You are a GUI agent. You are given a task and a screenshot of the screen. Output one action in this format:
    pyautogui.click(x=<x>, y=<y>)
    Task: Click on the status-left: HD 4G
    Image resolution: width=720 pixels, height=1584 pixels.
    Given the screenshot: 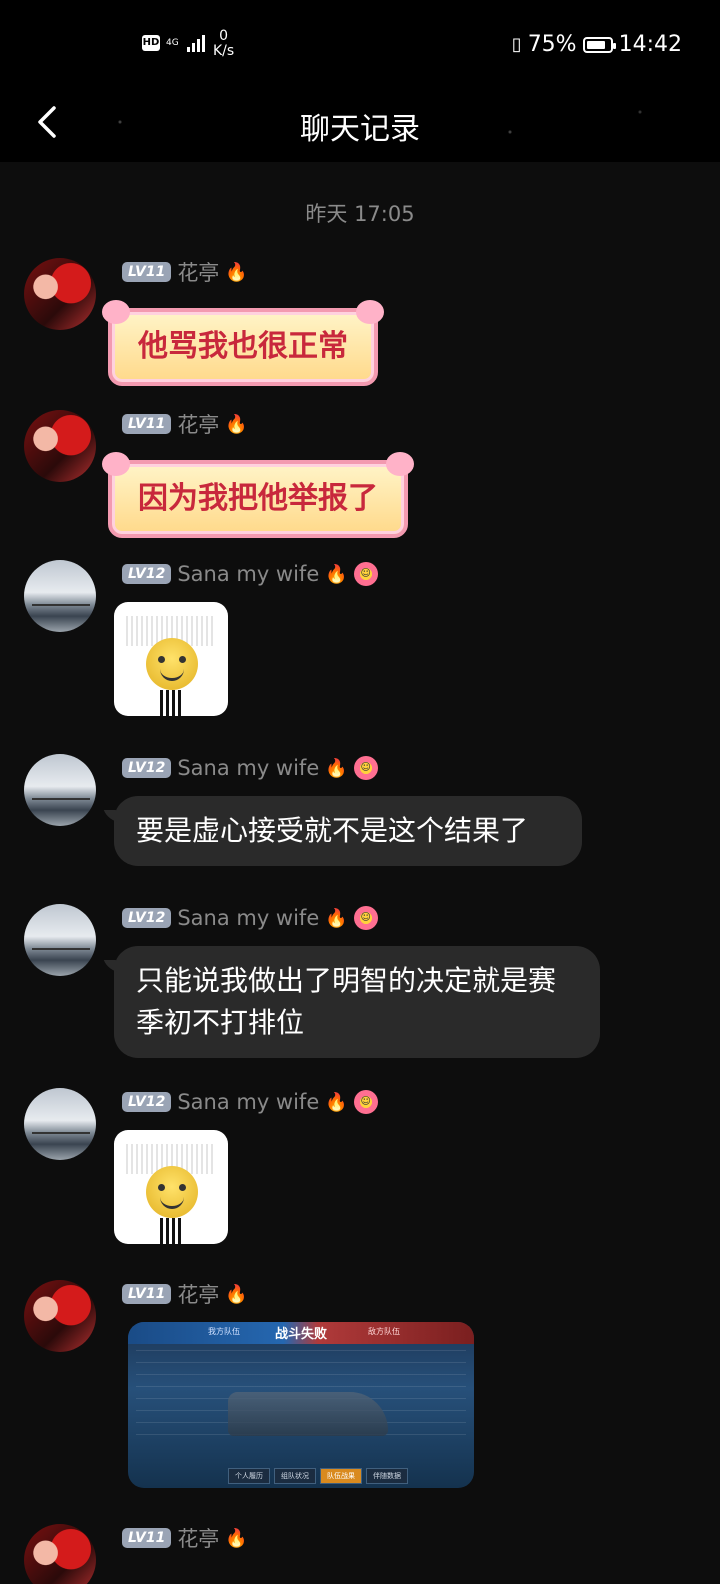 What is the action you would take?
    pyautogui.click(x=173, y=43)
    